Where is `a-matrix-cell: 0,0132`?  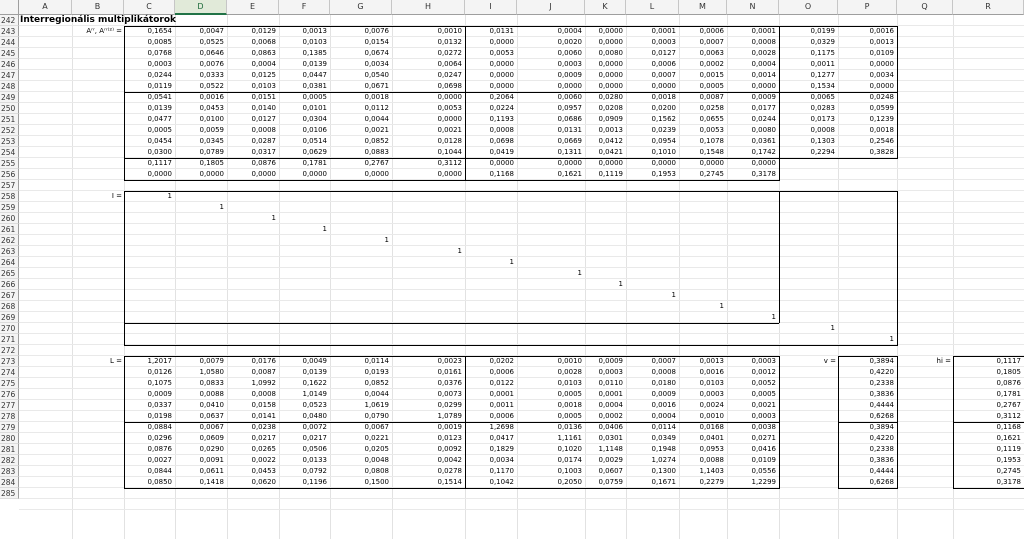 a-matrix-cell: 0,0132 is located at coordinates (428, 42).